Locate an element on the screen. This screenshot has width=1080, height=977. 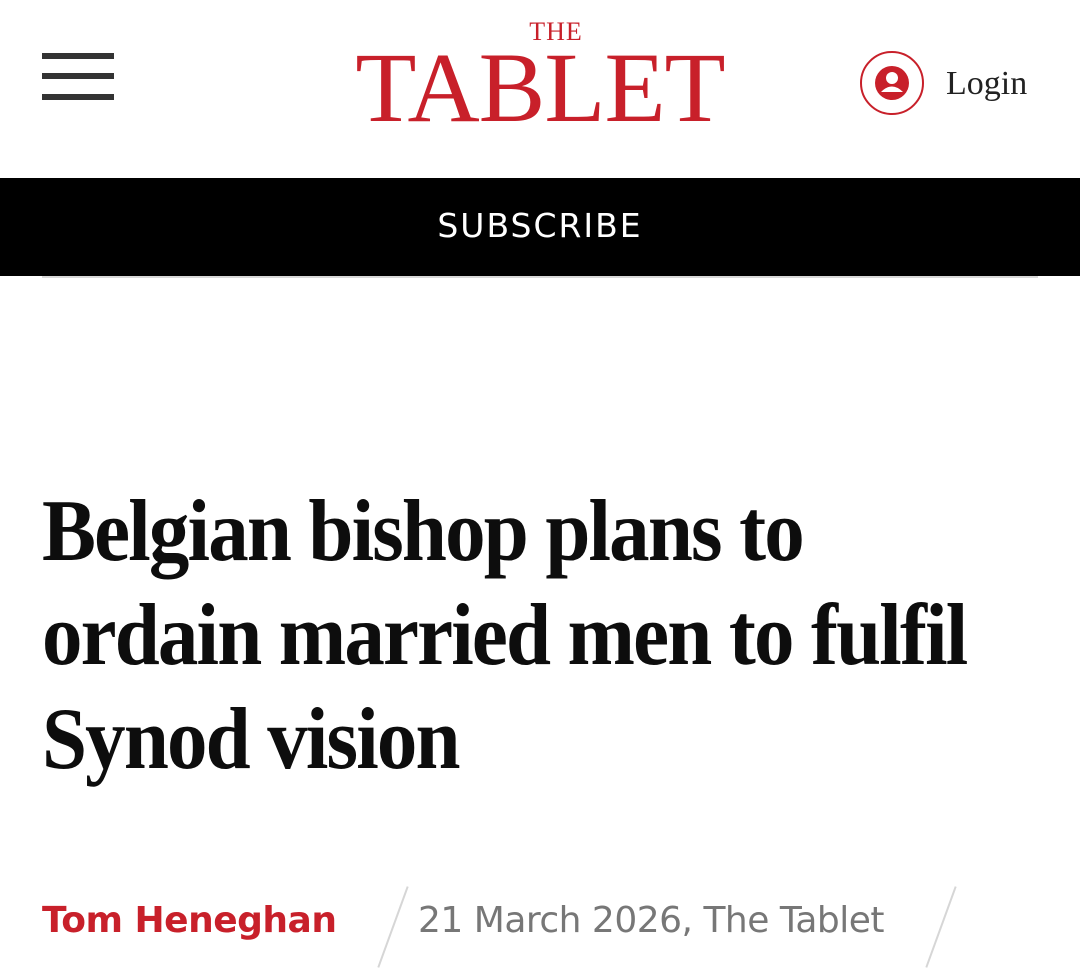
article-byline: Tom Heneghan 21 March 2026, The Tablet is located at coordinates (542, 925).